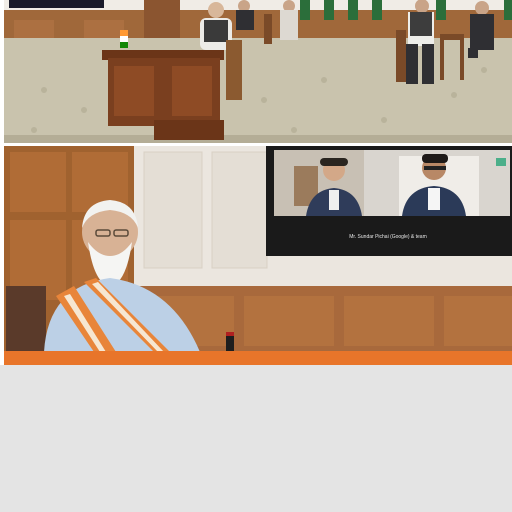 The height and width of the screenshot is (512, 512). I want to click on accent-bar, so click(258, 358).